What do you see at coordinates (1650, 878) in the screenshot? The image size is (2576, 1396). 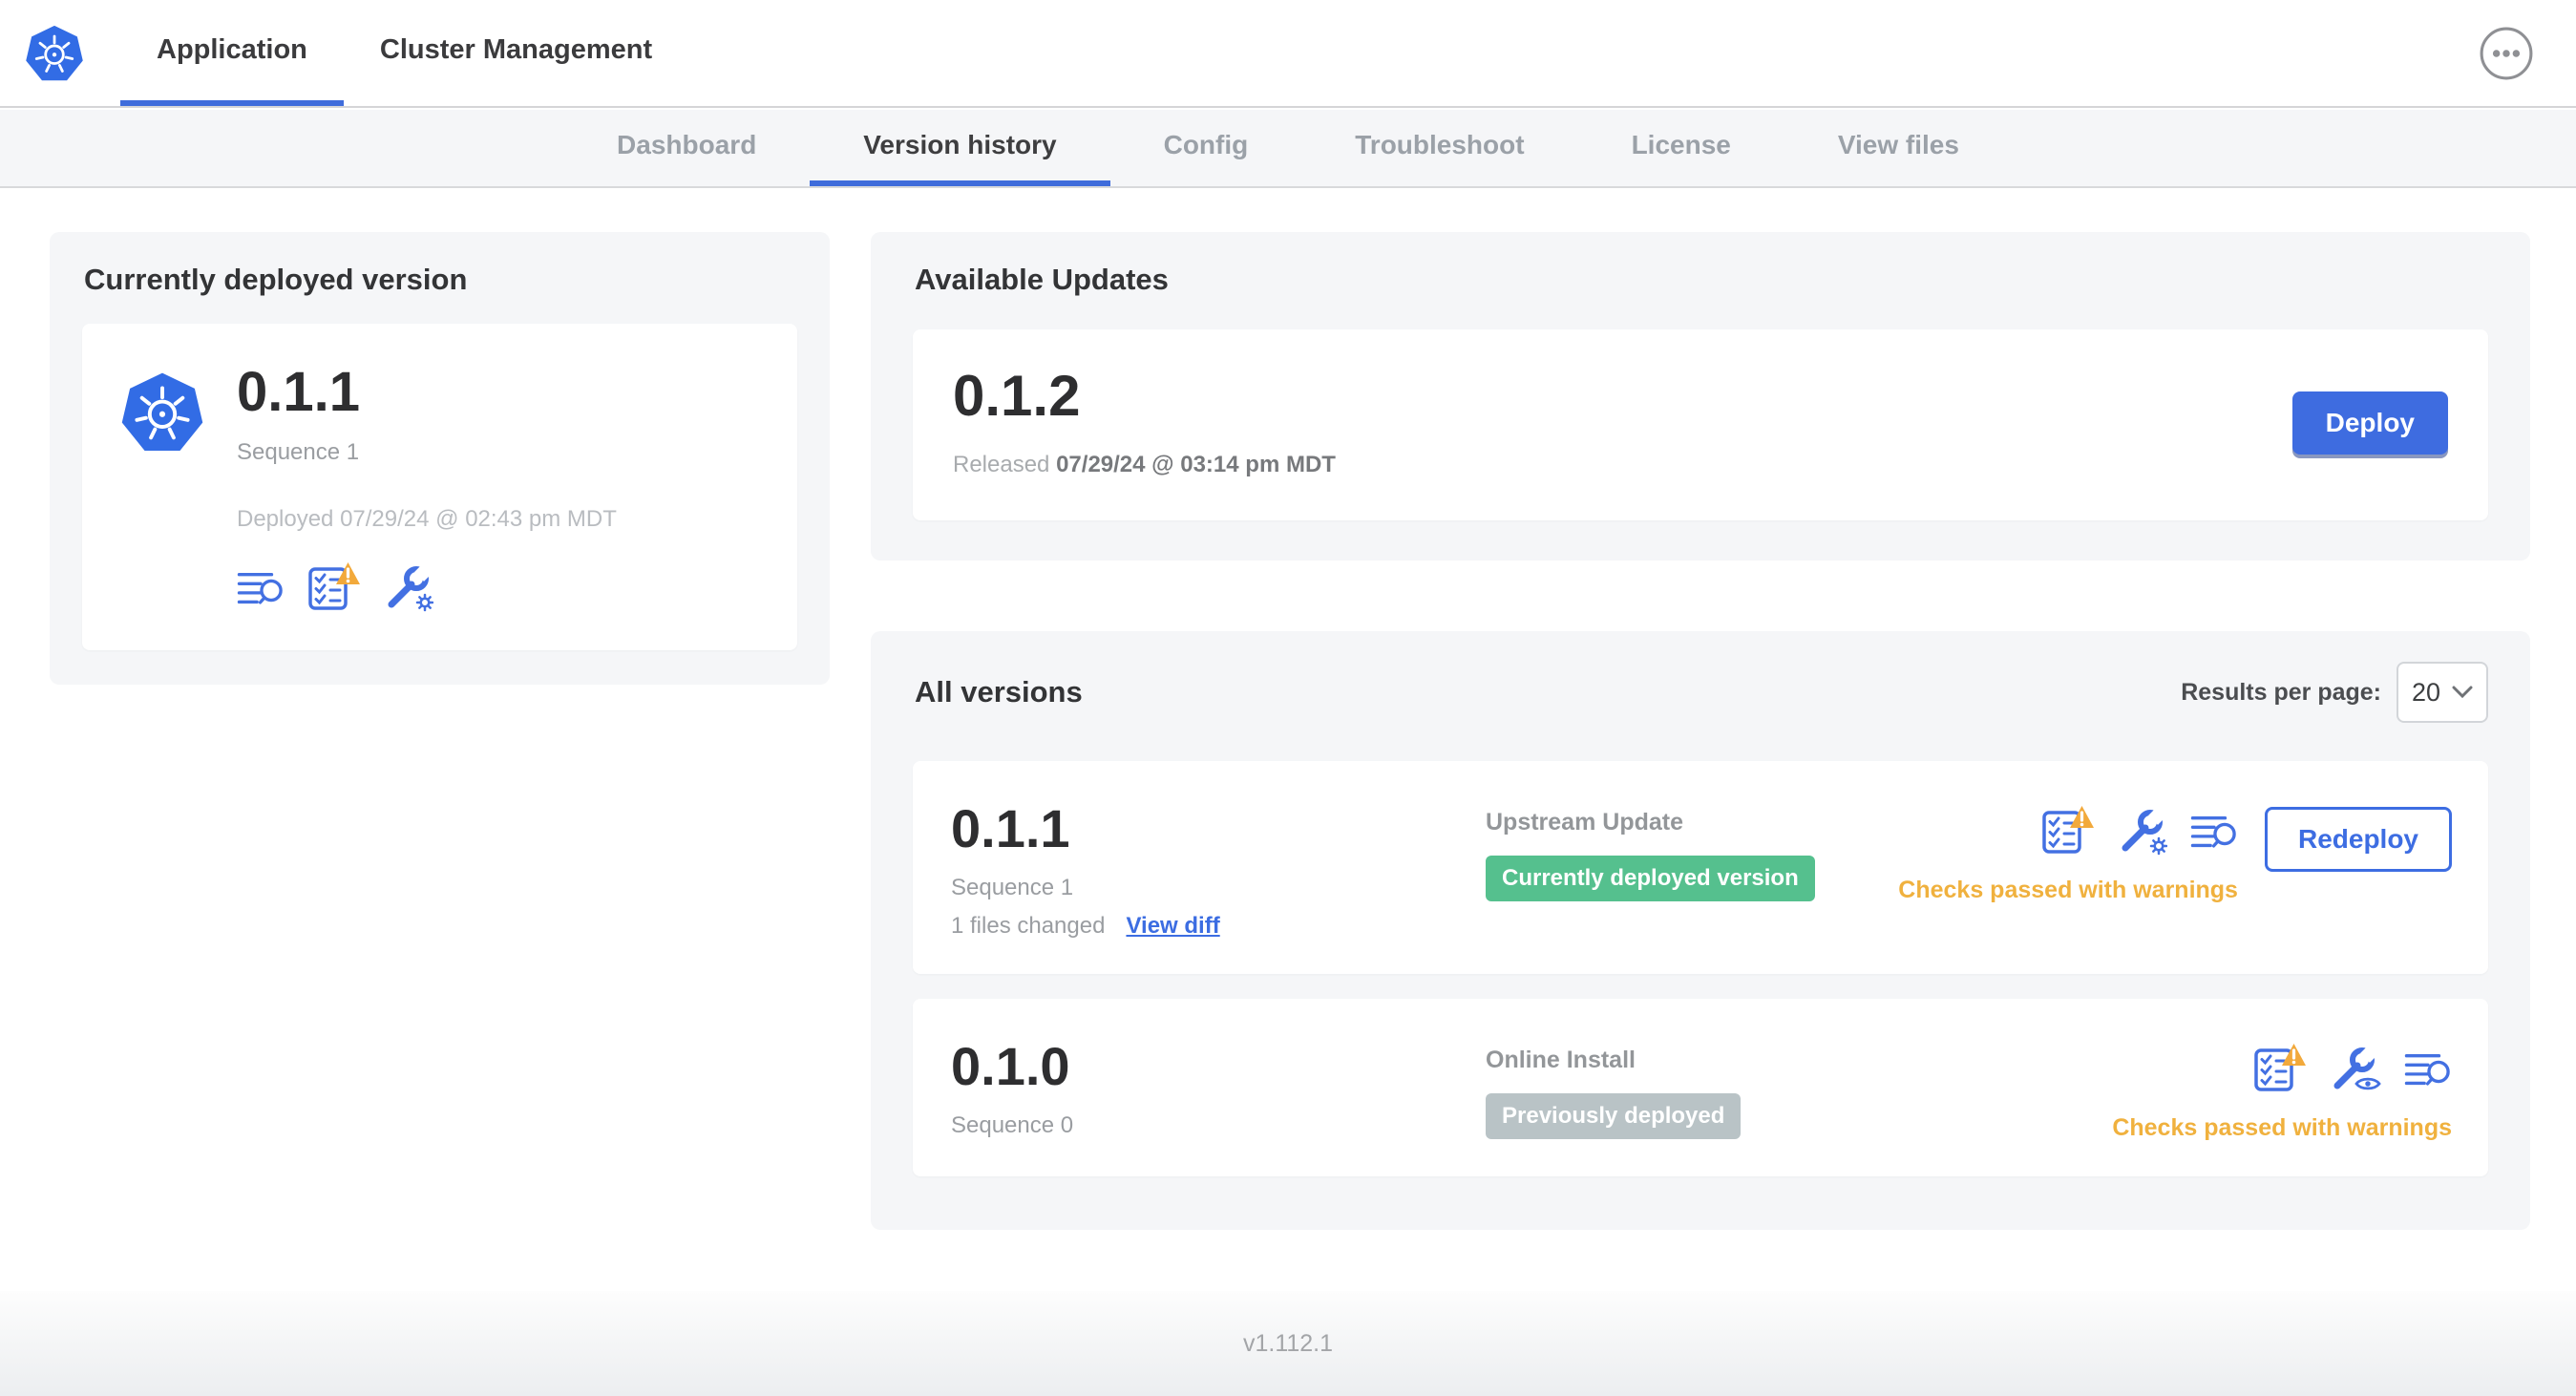 I see `status-badge: Currently deployed version` at bounding box center [1650, 878].